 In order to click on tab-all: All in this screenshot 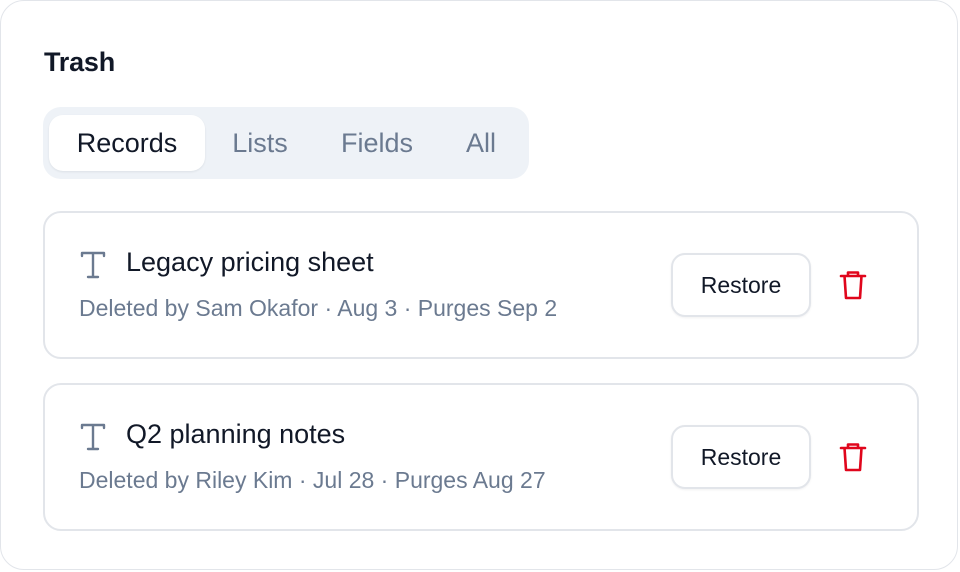, I will do `click(481, 143)`.